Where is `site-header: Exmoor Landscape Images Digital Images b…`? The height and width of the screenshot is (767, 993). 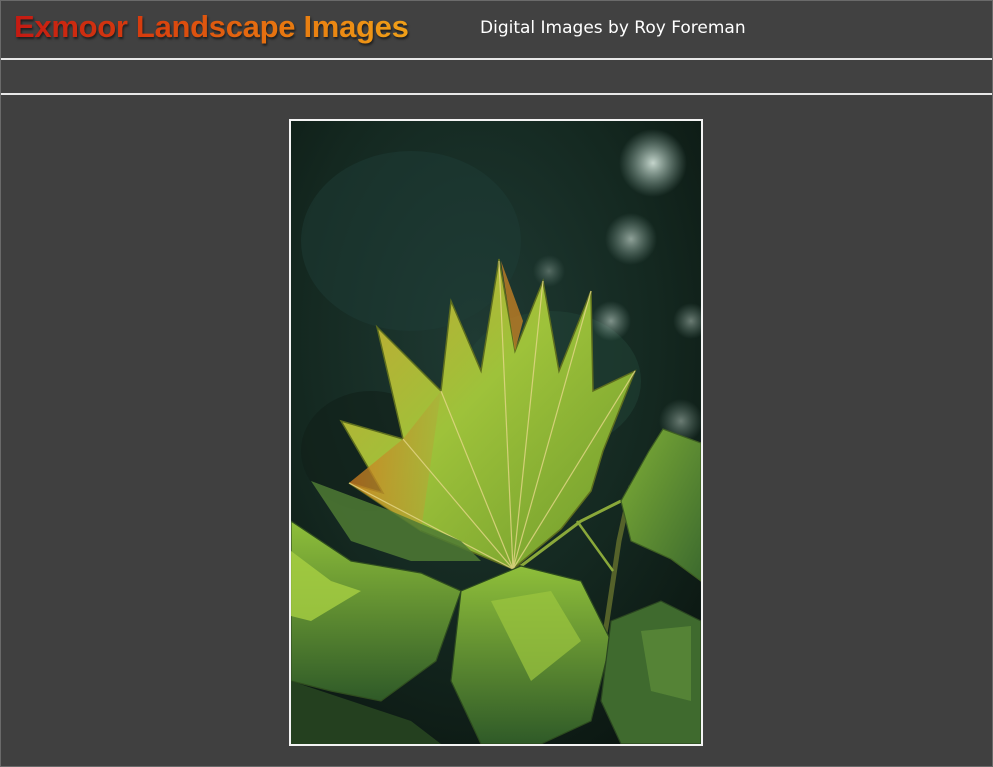 site-header: Exmoor Landscape Images Digital Images b… is located at coordinates (496, 30).